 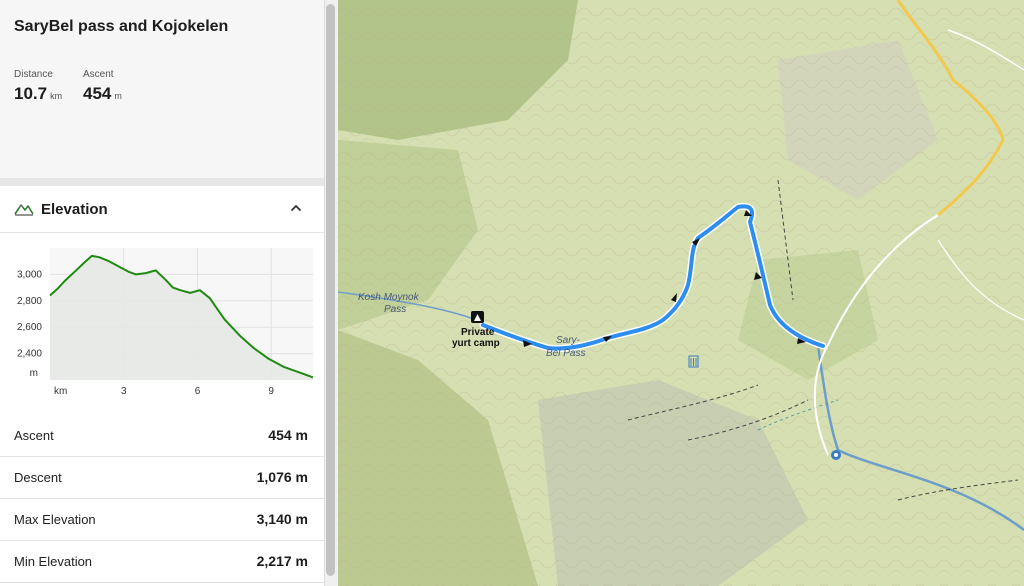 I want to click on y-tick-label: 2,400, so click(x=29, y=354).